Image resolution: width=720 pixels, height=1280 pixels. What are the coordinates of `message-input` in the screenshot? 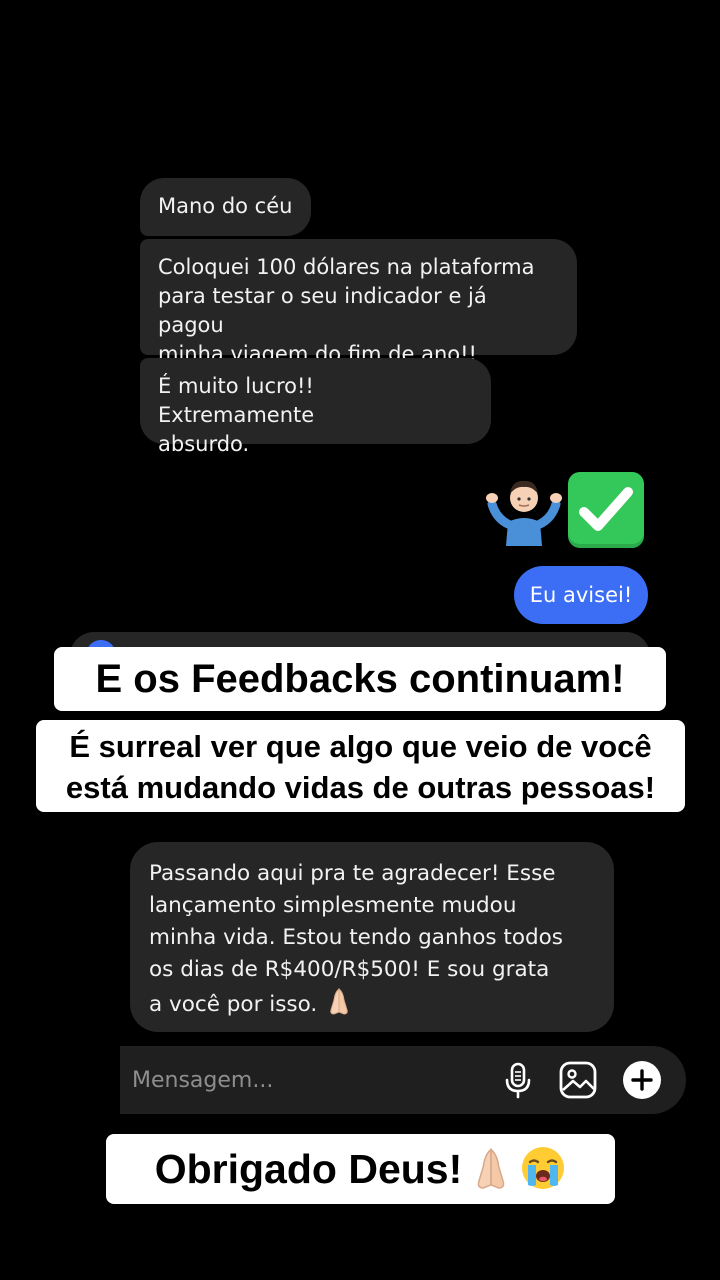 It's located at (312, 1081).